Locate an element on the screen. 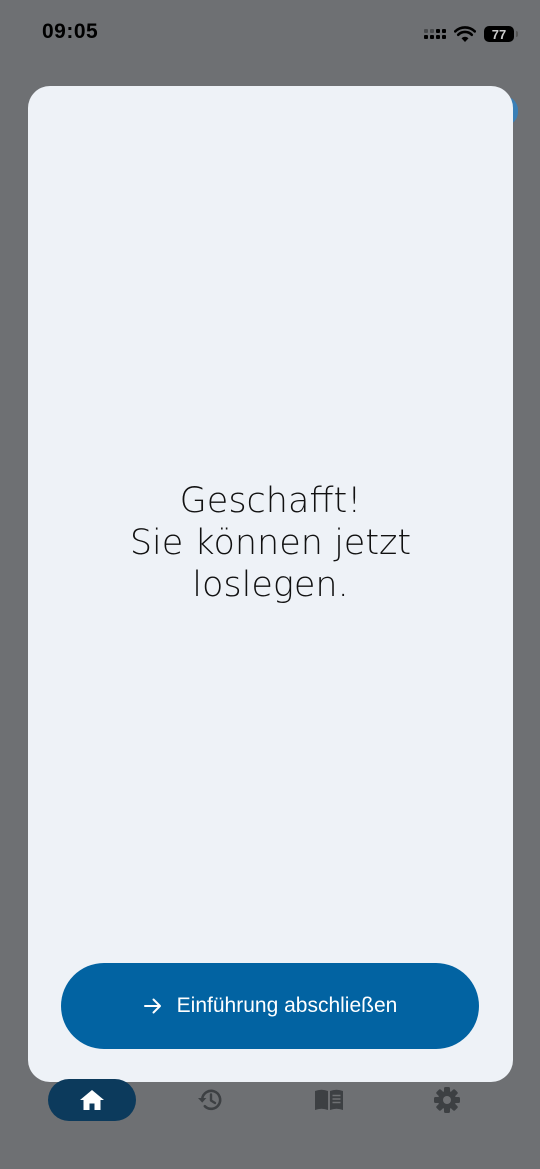 The image size is (540, 1169). status-icons: 77 is located at coordinates (471, 34).